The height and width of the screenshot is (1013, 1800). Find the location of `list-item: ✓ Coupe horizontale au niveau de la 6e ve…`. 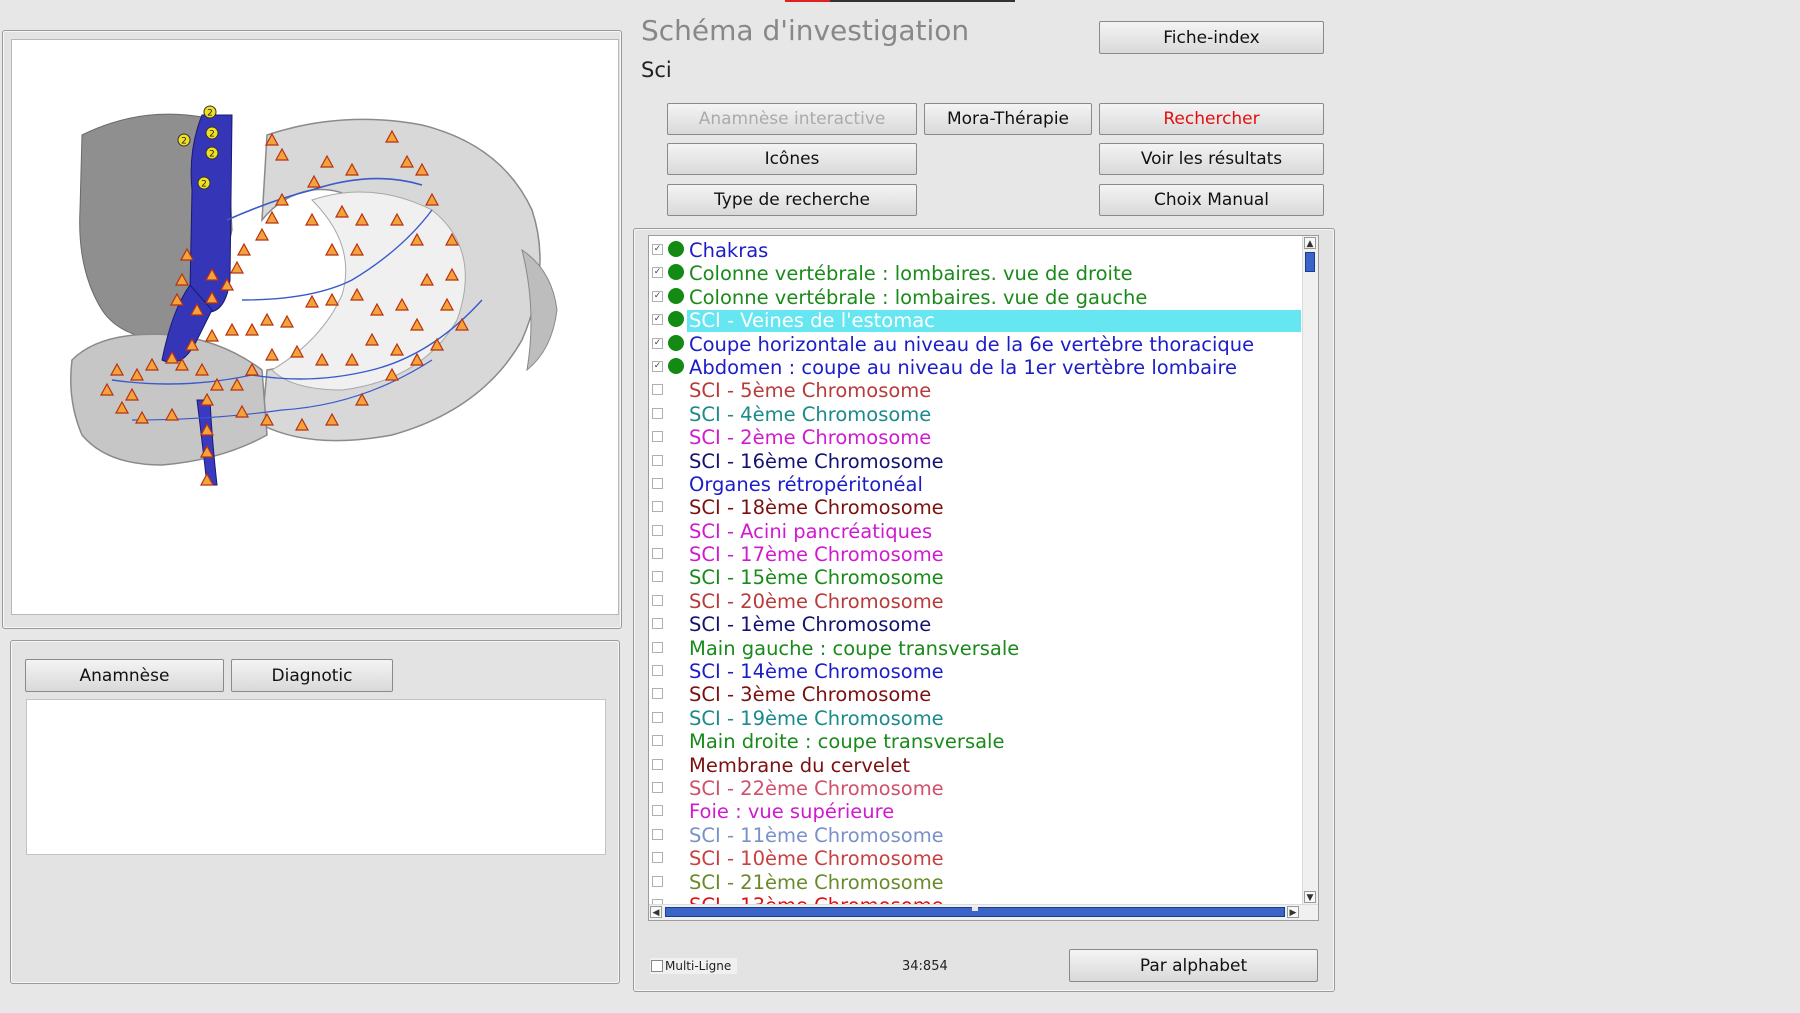

list-item: ✓ Coupe horizontale au niveau de la 6e ve… is located at coordinates (975, 344).